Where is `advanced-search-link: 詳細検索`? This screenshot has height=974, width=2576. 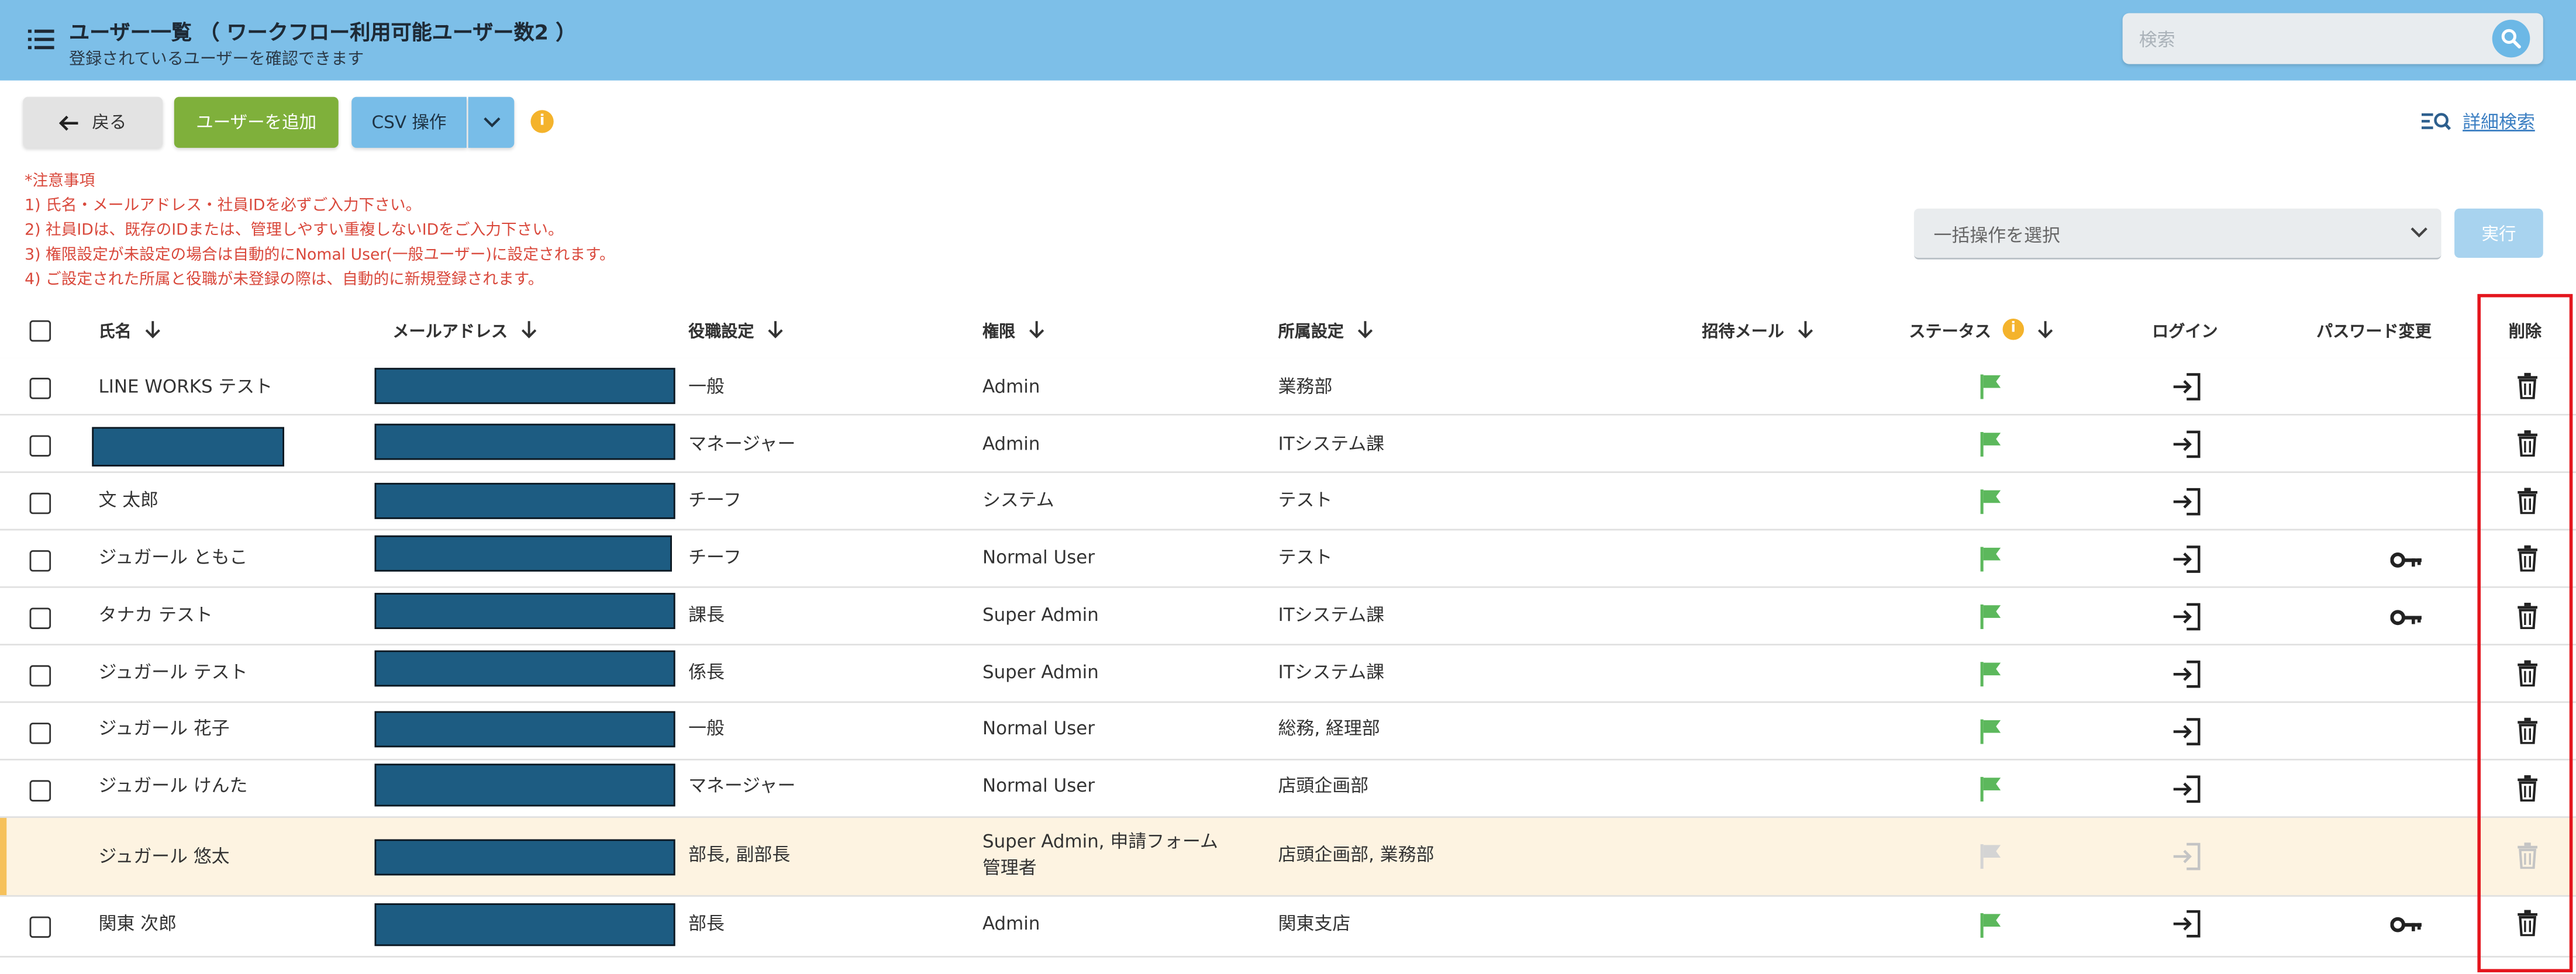
advanced-search-link: 詳細検索 is located at coordinates (2478, 121).